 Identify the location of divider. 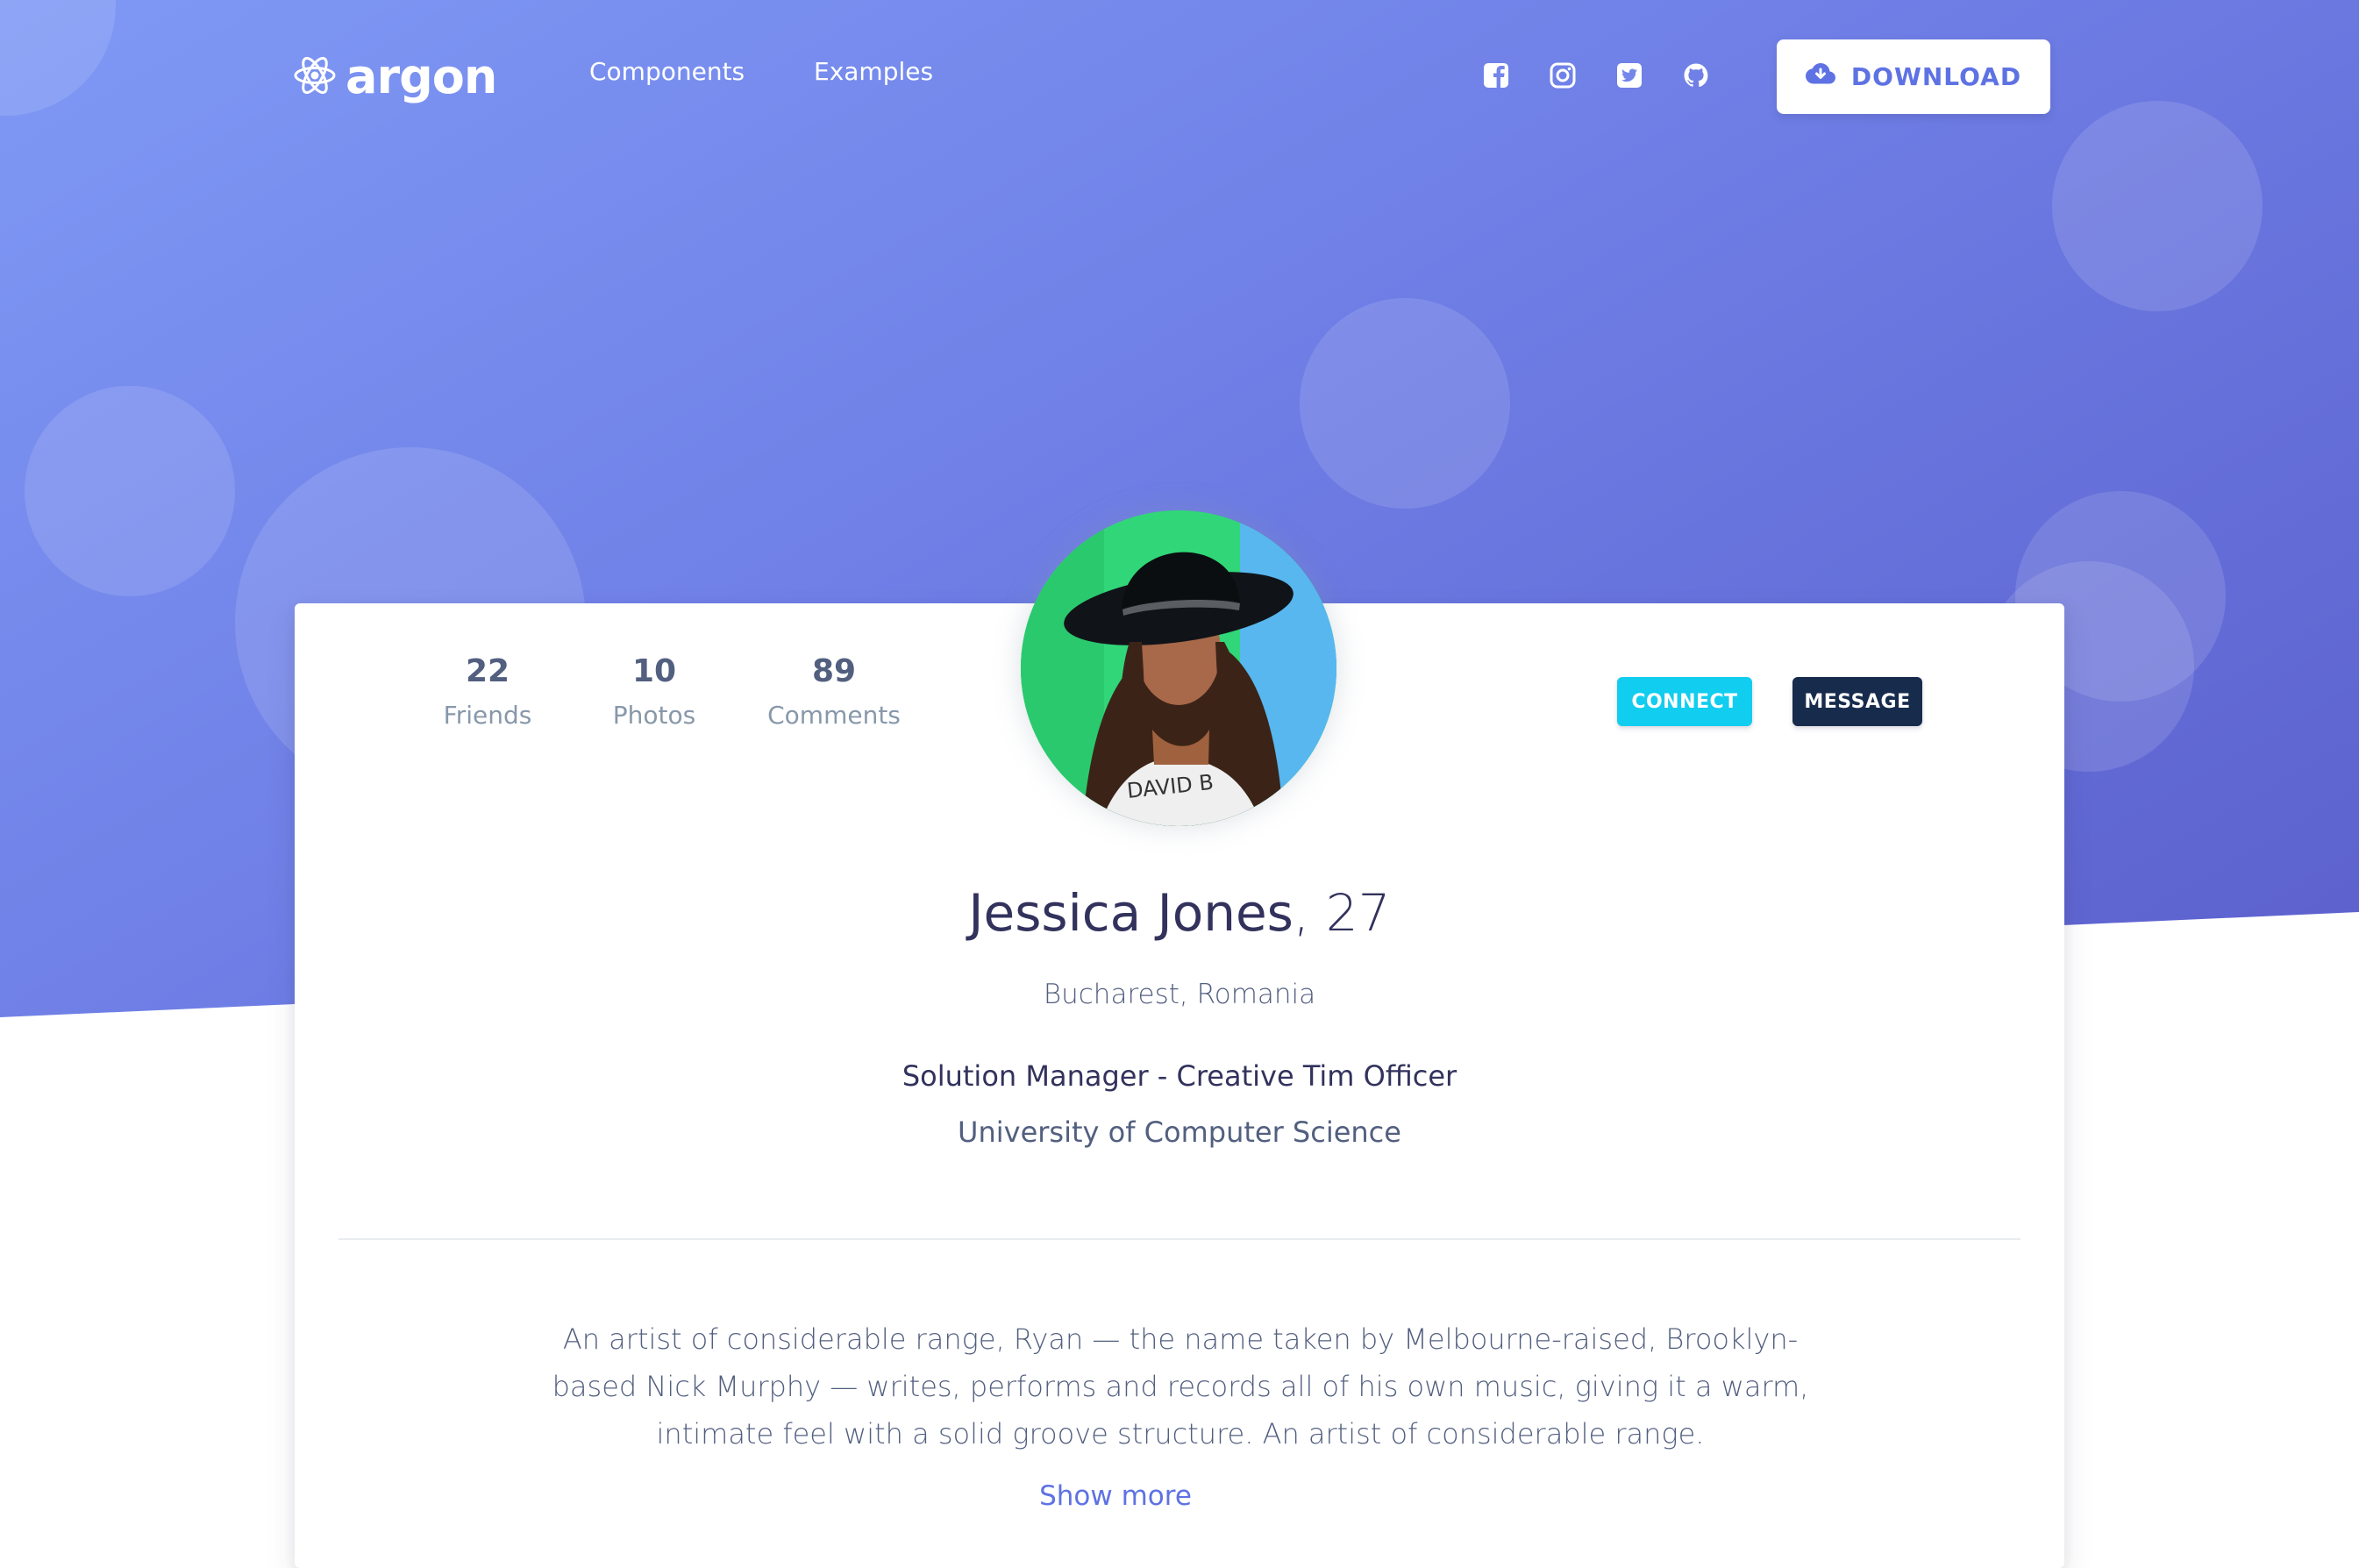
(1179, 1239).